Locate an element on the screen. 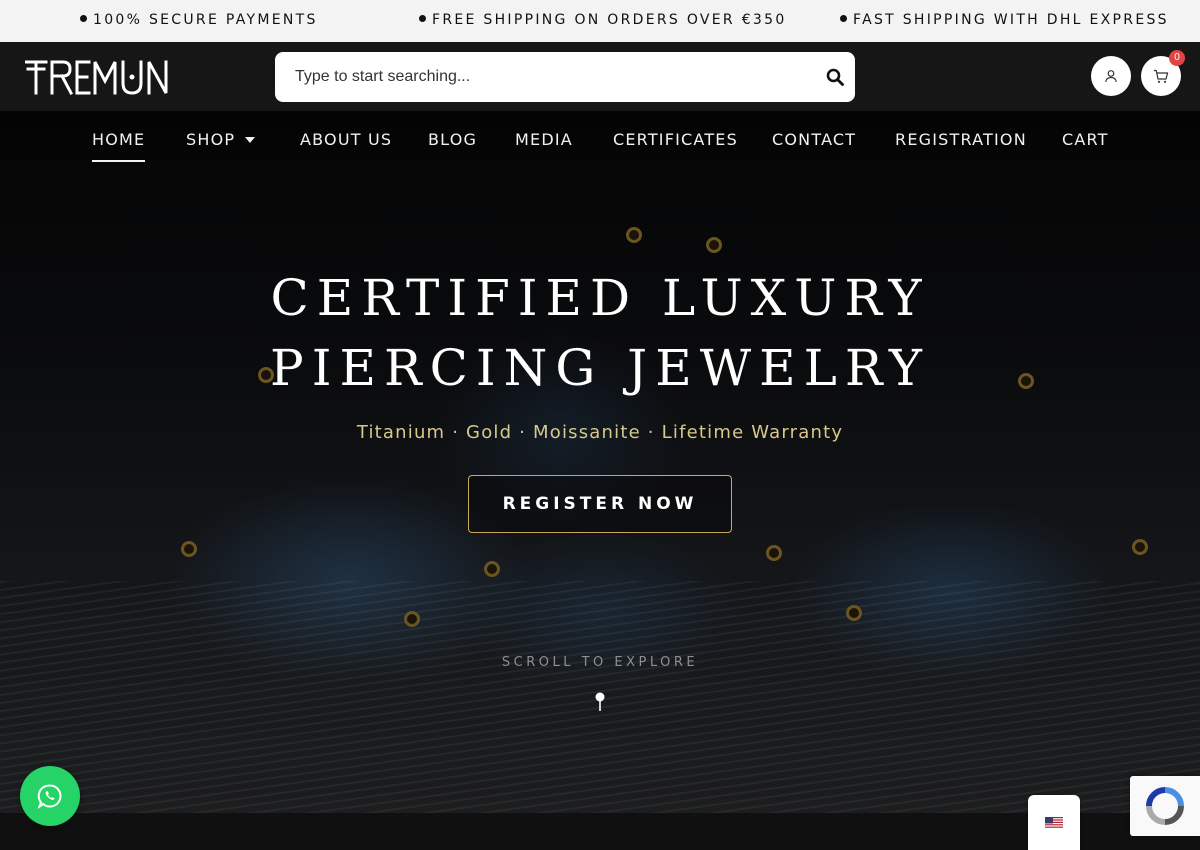 The image size is (1200, 850). announcement-fast-shipping: FAST SHIPPING WITH DHL EXPRESS is located at coordinates (1004, 20).